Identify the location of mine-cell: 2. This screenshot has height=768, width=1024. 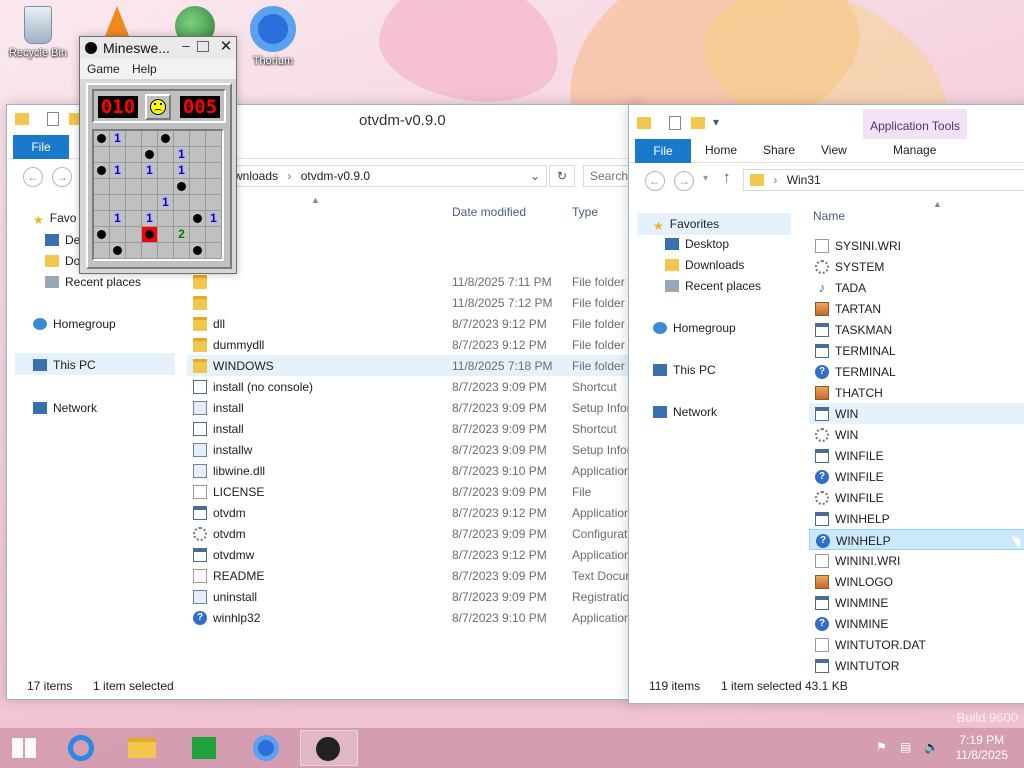
(182, 235).